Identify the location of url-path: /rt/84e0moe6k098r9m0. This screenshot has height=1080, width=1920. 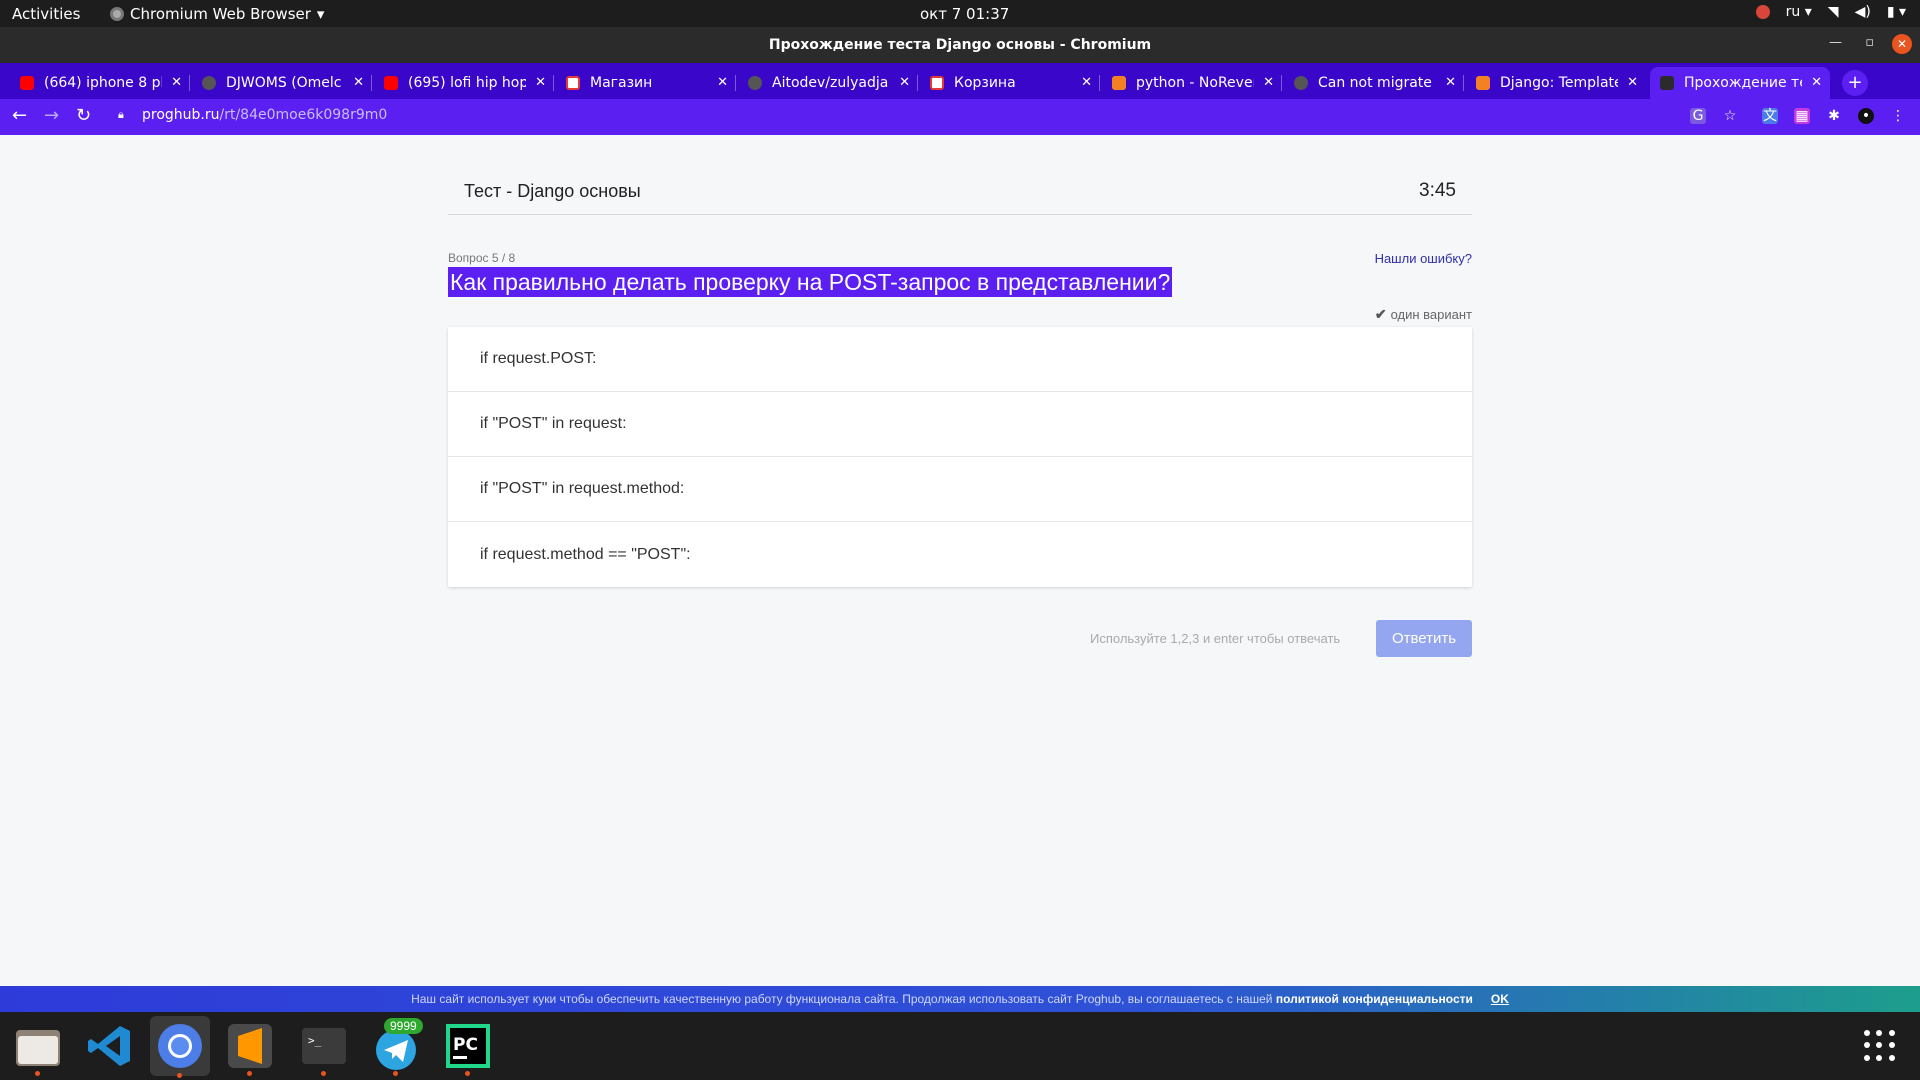
(303, 115).